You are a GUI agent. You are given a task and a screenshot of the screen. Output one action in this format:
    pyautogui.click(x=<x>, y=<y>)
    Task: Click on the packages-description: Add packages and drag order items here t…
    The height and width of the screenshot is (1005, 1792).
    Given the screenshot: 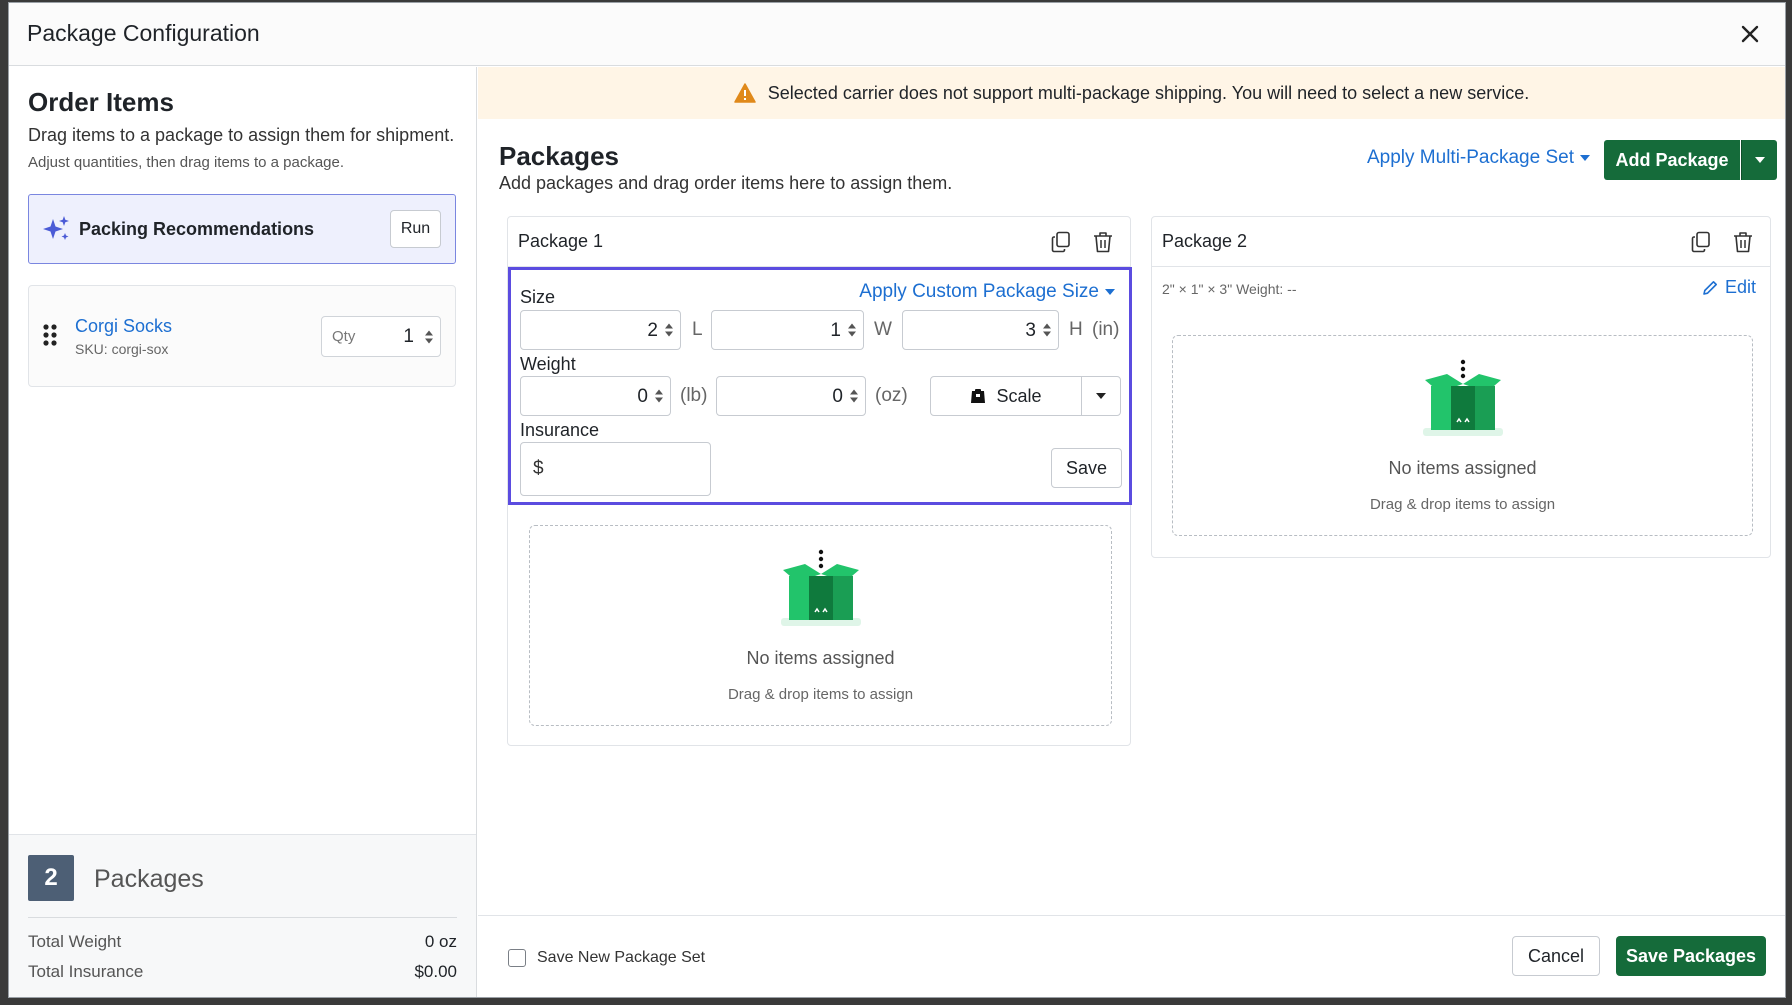 What is the action you would take?
    pyautogui.click(x=726, y=183)
    